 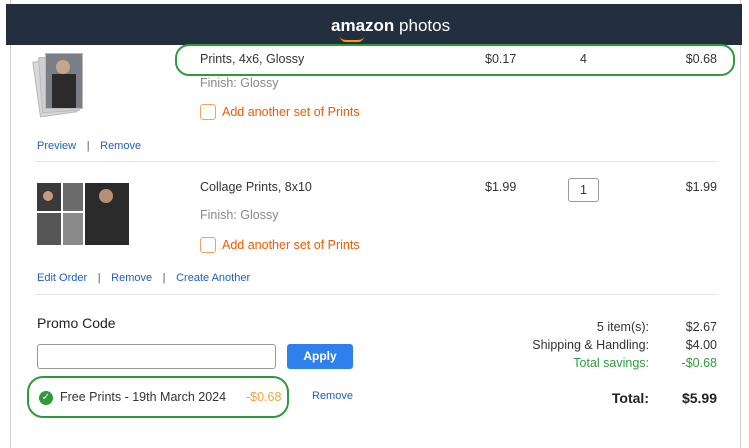 I want to click on item-name: Prints, 4x6, Glossy, so click(x=252, y=59).